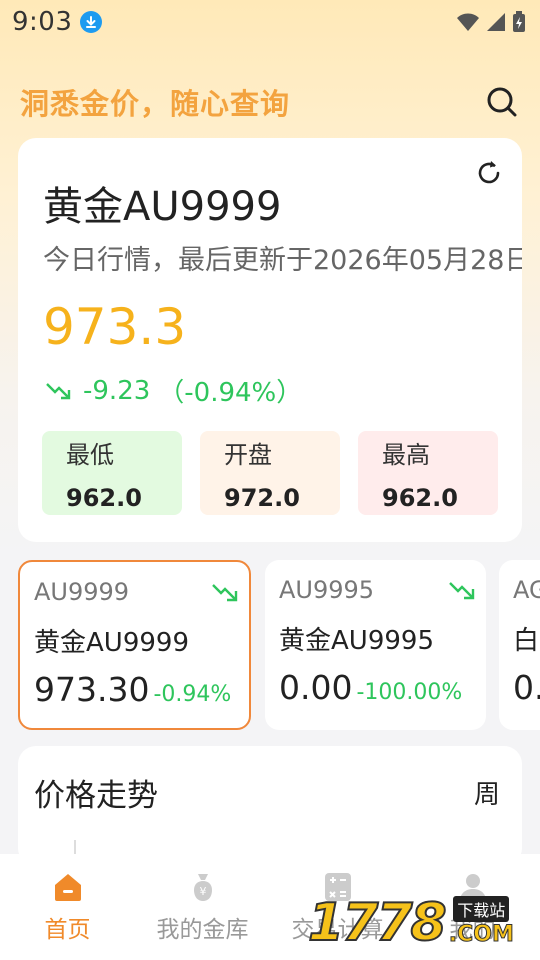 The width and height of the screenshot is (540, 960). I want to click on symbol-price-row: 973.30 -0.94%, so click(132, 689).